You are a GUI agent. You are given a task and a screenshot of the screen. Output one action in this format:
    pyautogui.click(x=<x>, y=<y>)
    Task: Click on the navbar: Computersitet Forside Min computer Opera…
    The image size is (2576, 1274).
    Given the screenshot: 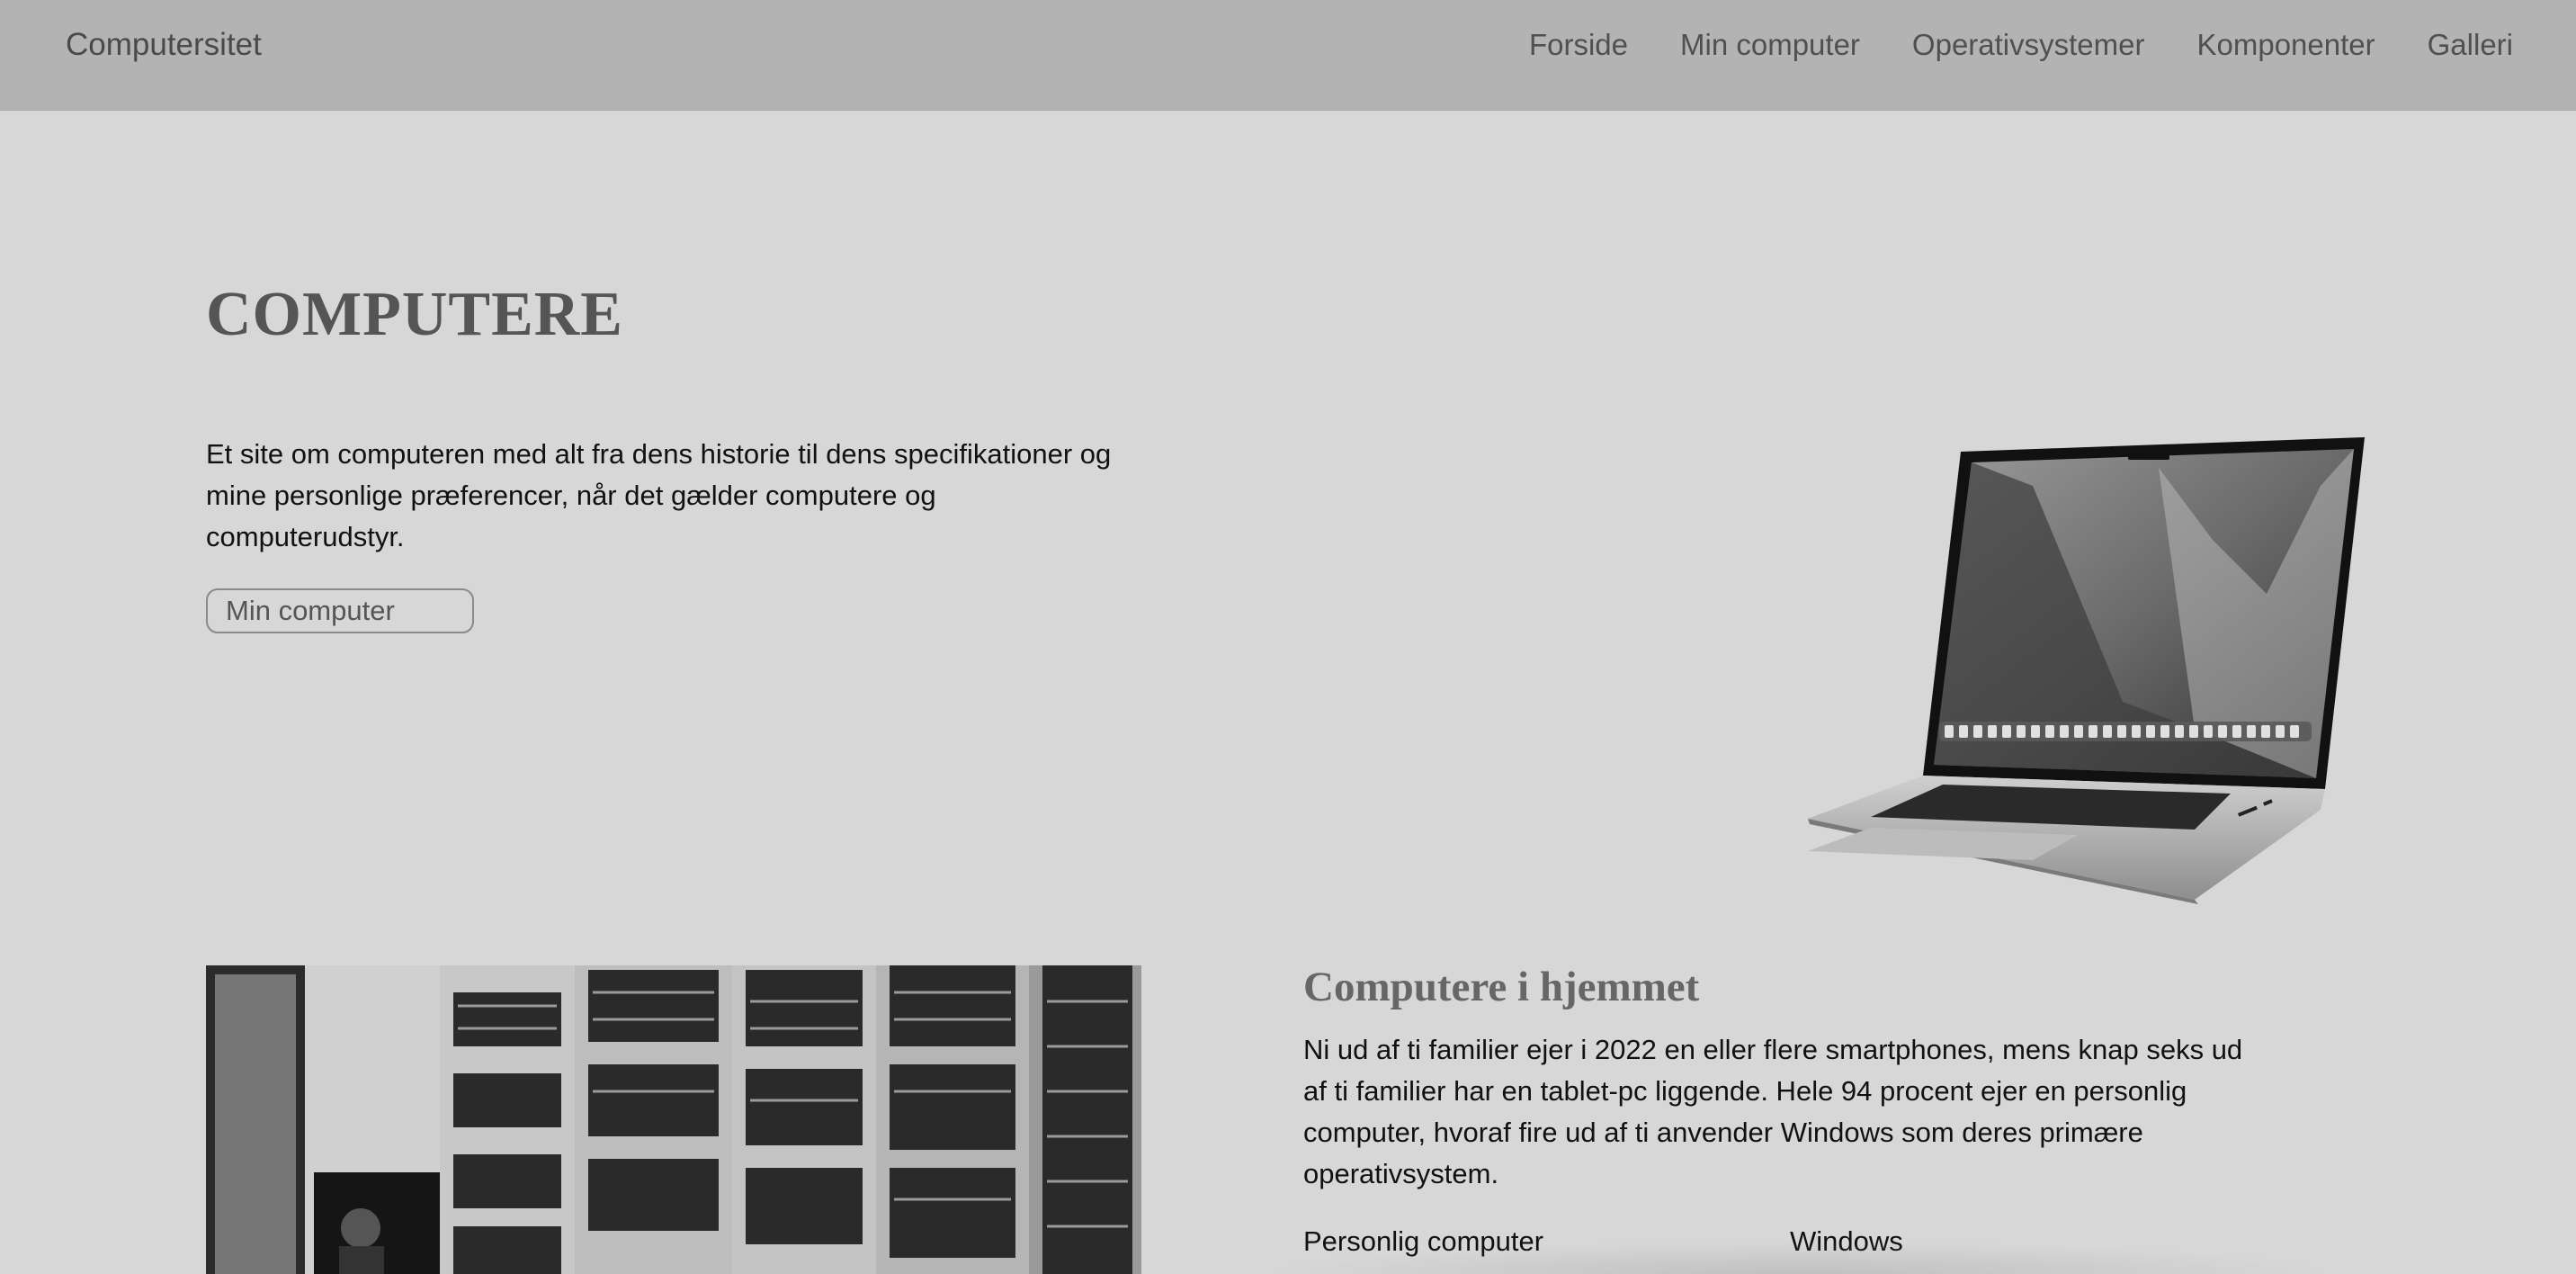 What is the action you would take?
    pyautogui.click(x=1288, y=55)
    